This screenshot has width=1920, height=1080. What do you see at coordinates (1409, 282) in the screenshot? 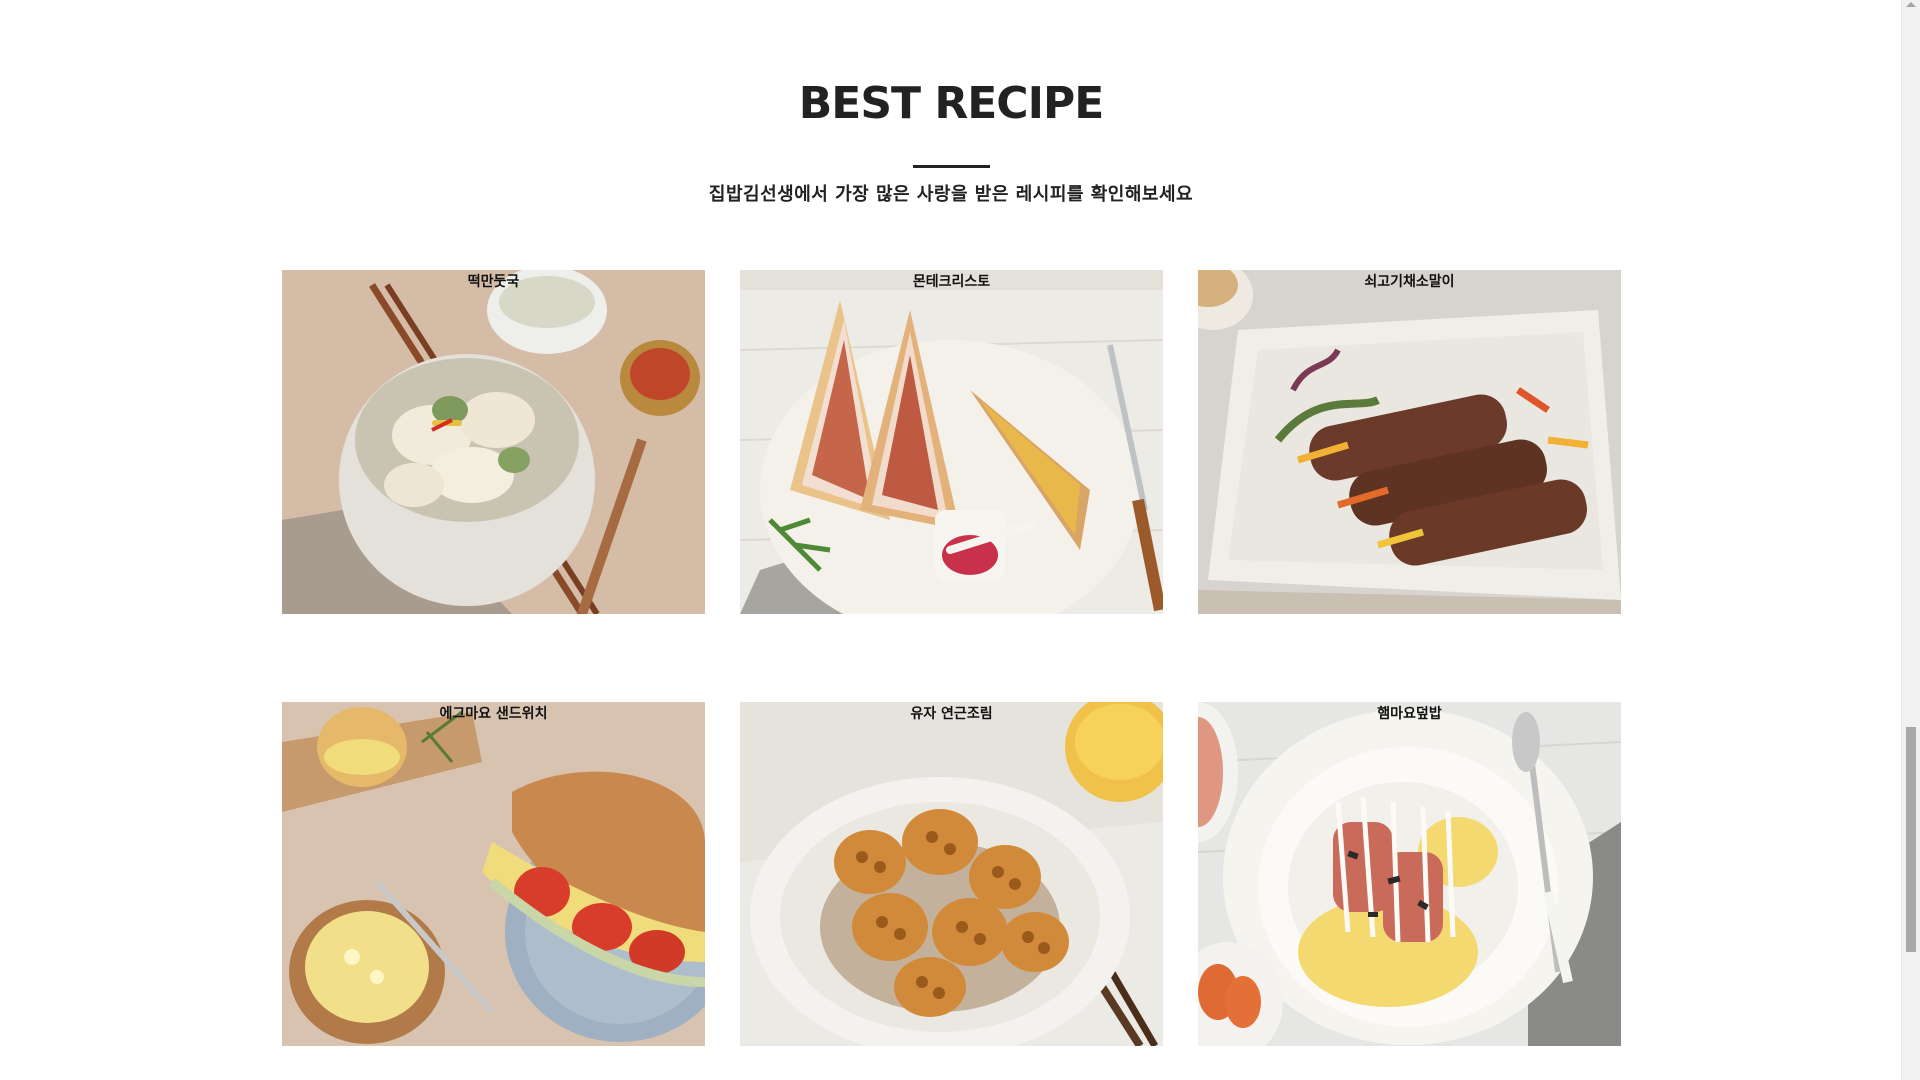
I see `recipe-name: 쇠고기채소말이` at bounding box center [1409, 282].